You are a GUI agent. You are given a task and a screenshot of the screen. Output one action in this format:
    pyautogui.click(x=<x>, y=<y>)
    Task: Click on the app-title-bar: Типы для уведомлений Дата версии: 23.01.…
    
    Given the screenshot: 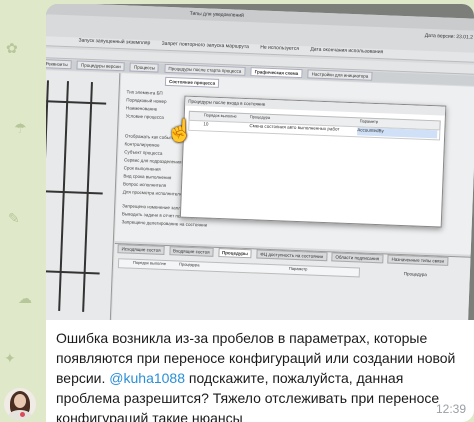 What is the action you would take?
    pyautogui.click(x=260, y=22)
    